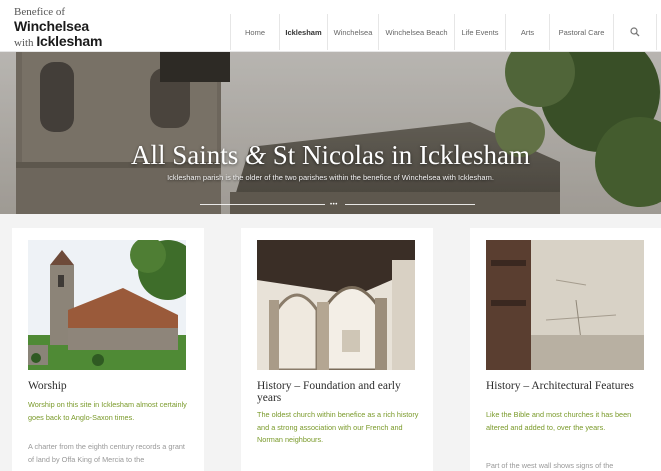  I want to click on nav-item-home: Home, so click(254, 32).